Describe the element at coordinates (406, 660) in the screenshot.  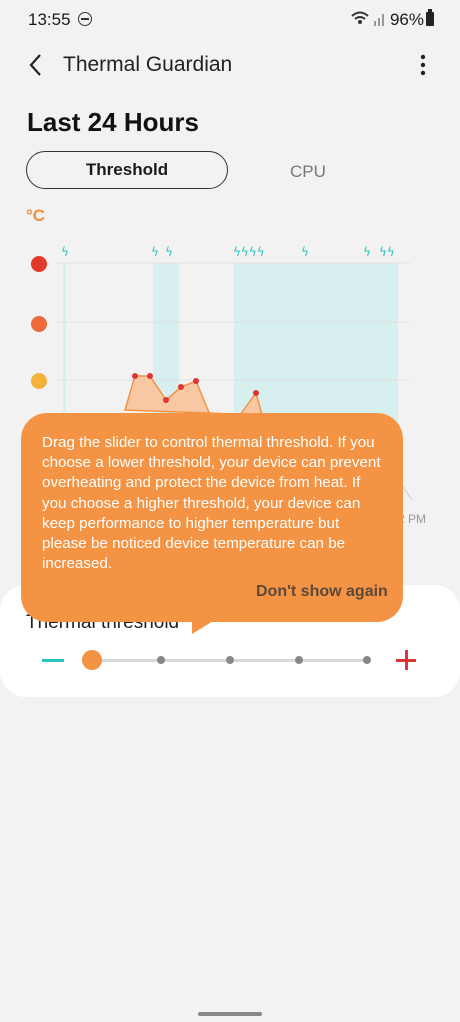
I see `increase-button-vertical` at that location.